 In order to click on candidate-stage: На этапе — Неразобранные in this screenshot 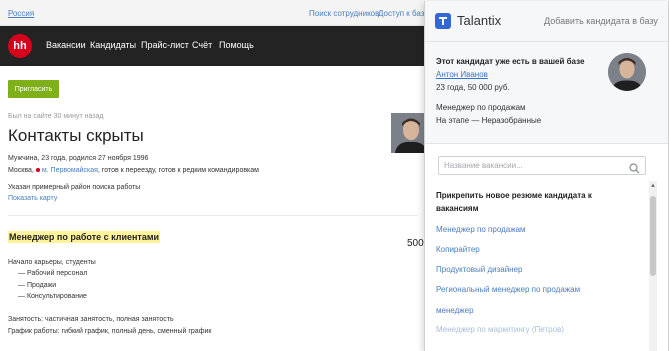, I will do `click(489, 120)`.